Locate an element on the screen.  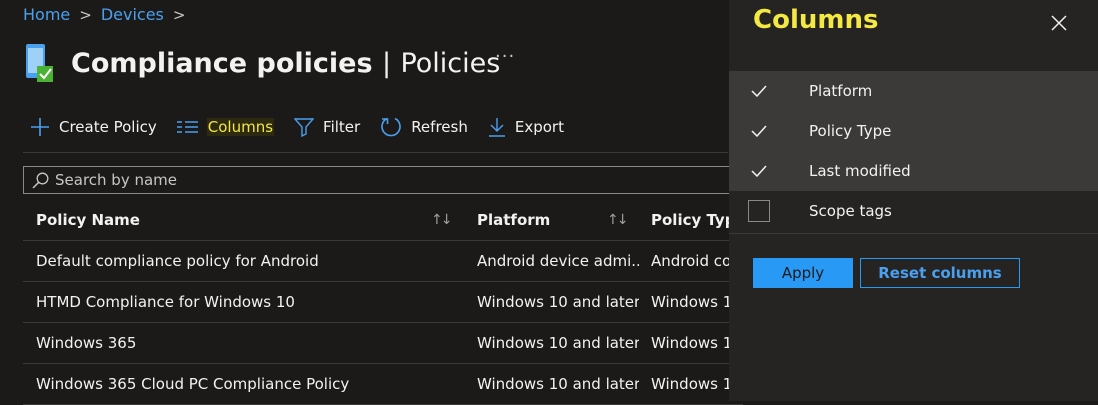
column-option-last-modified: Last modified is located at coordinates (913, 171).